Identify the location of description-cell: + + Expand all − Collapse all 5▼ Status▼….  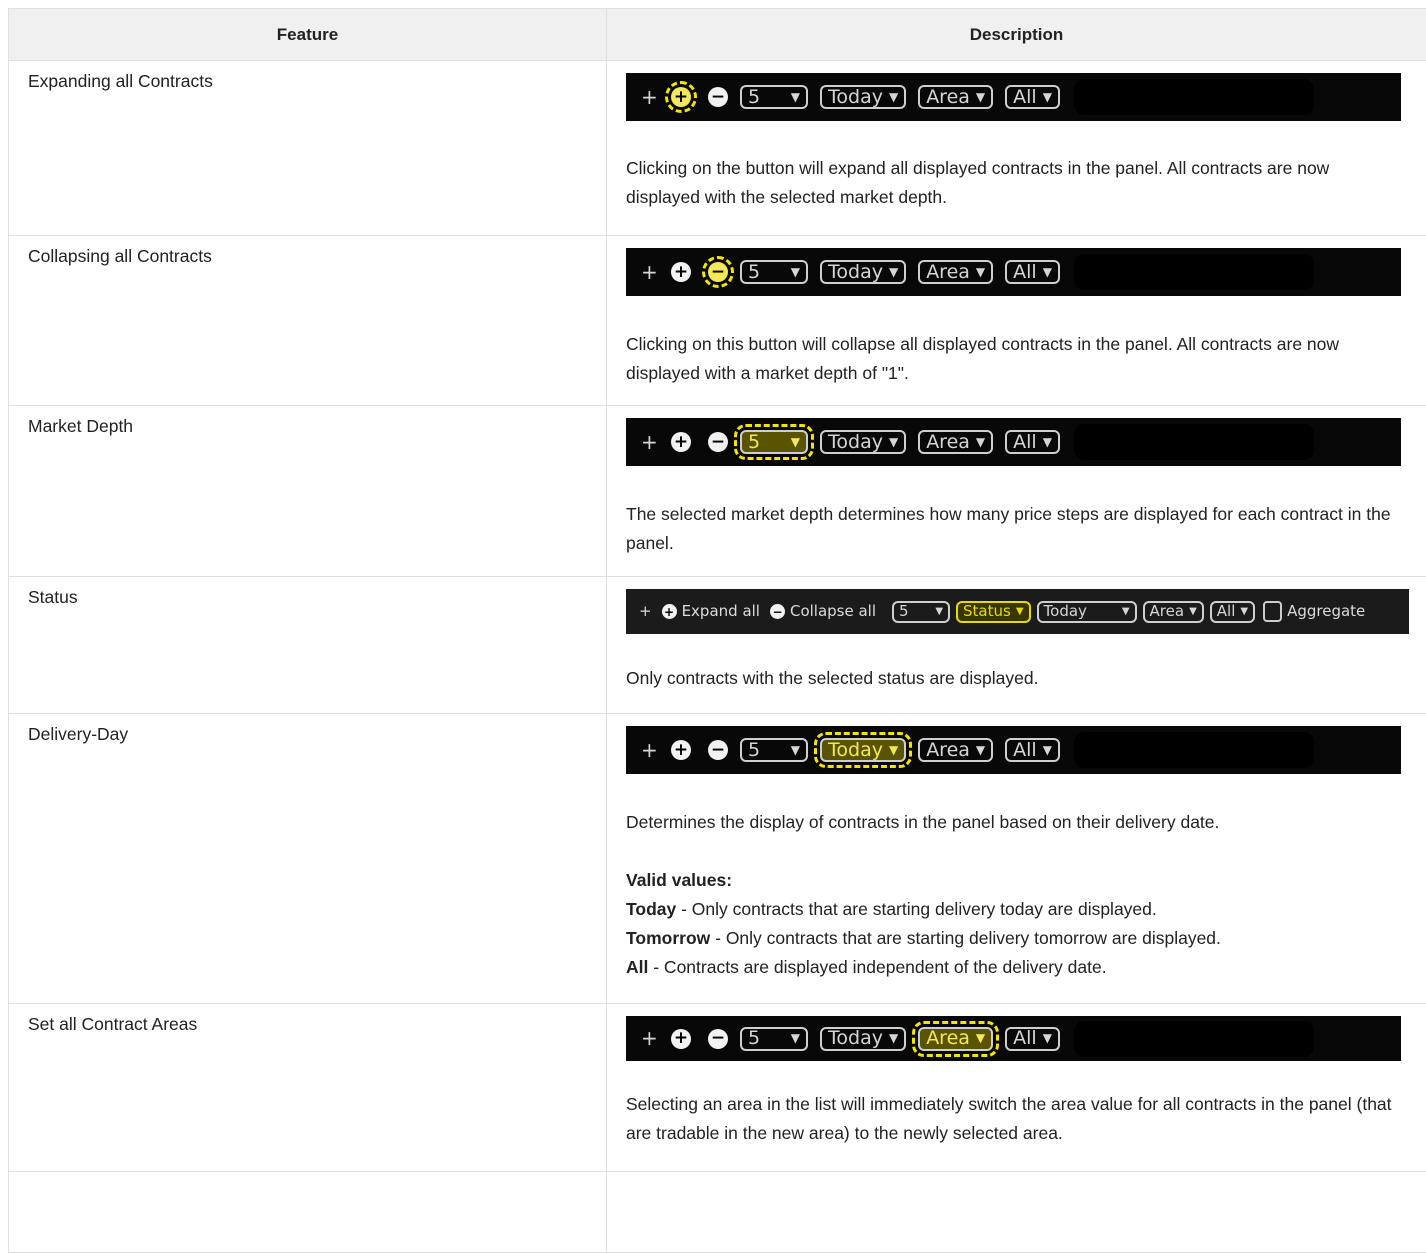
(1016, 645).